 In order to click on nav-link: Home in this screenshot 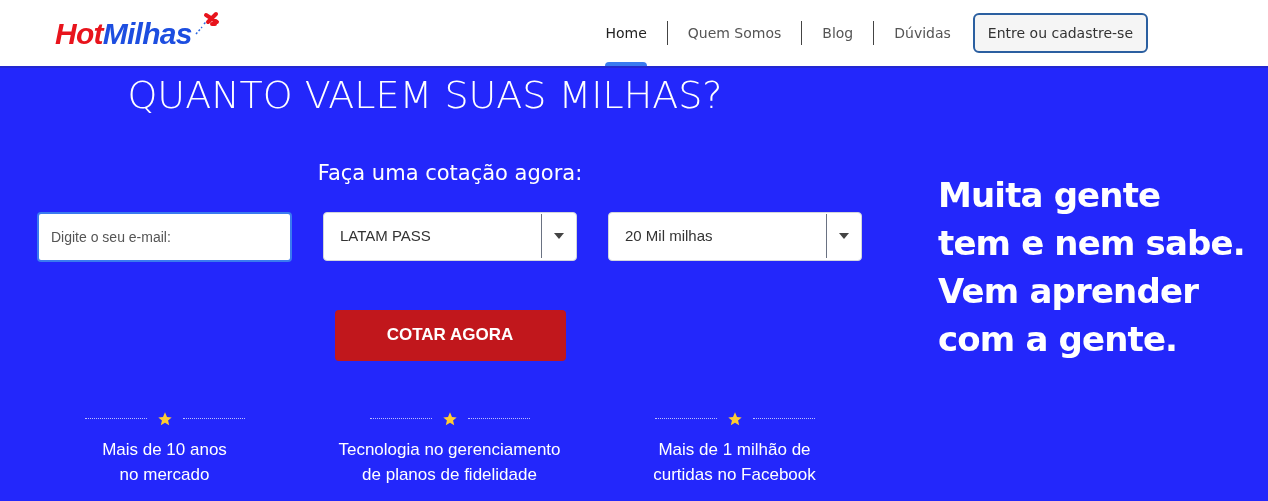, I will do `click(626, 33)`.